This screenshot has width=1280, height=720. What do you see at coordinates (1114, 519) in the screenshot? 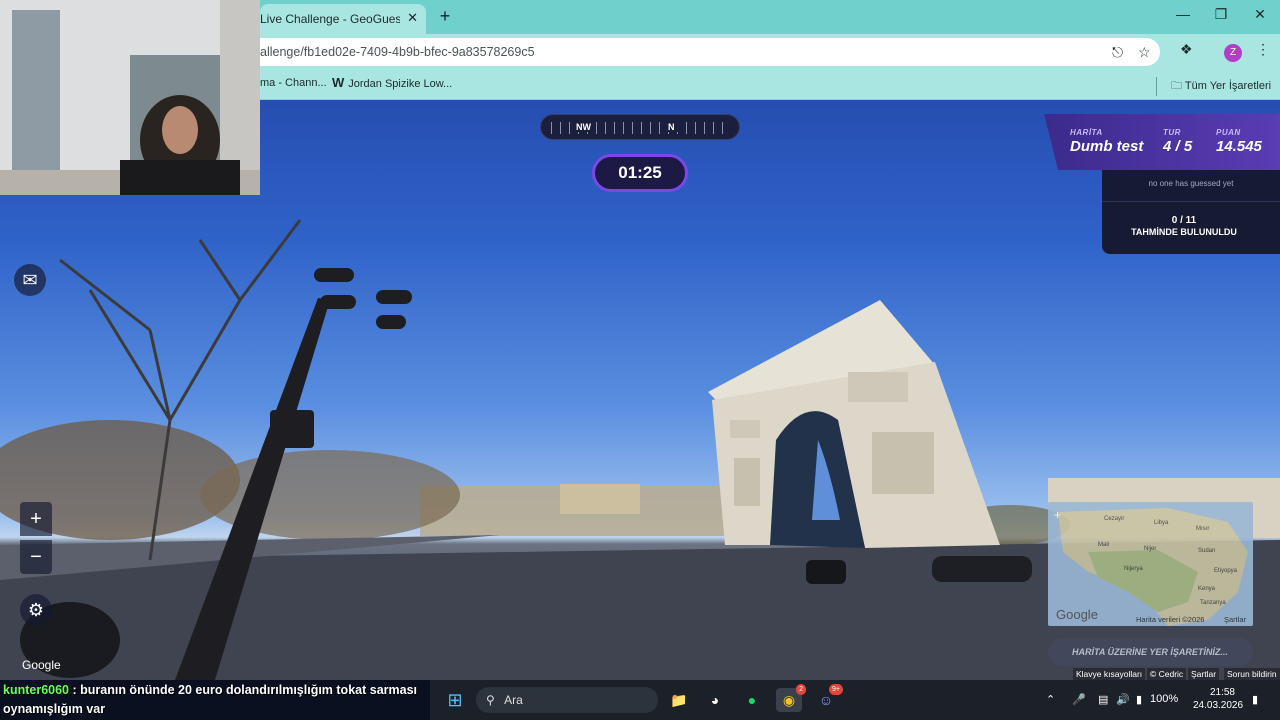
I see `map-label: Cezayir` at bounding box center [1114, 519].